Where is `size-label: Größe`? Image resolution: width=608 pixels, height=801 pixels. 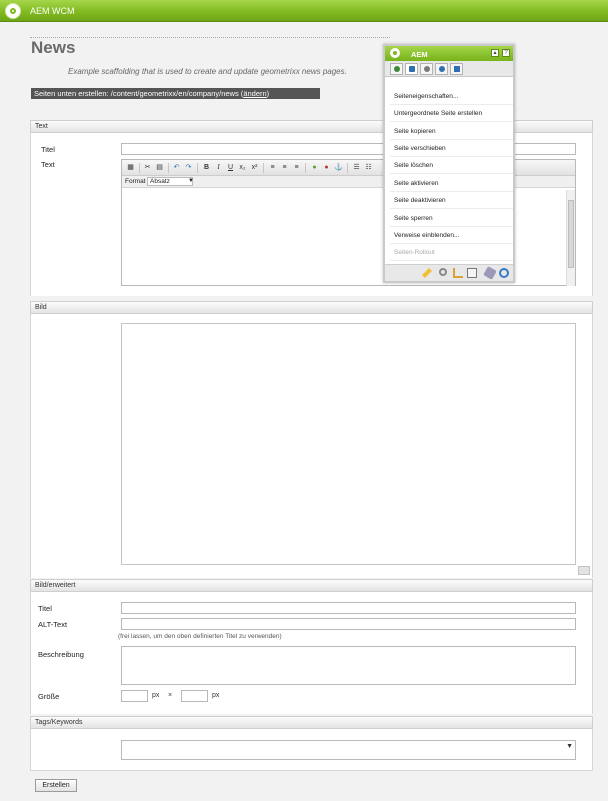 size-label: Größe is located at coordinates (49, 696).